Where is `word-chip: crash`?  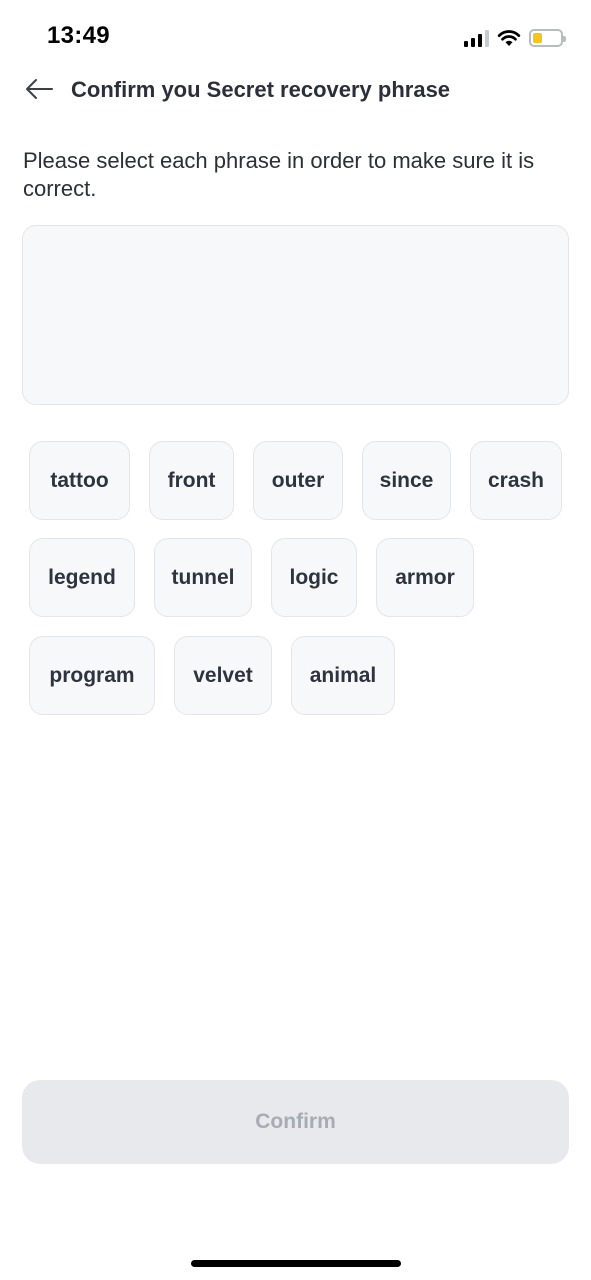 word-chip: crash is located at coordinates (516, 480).